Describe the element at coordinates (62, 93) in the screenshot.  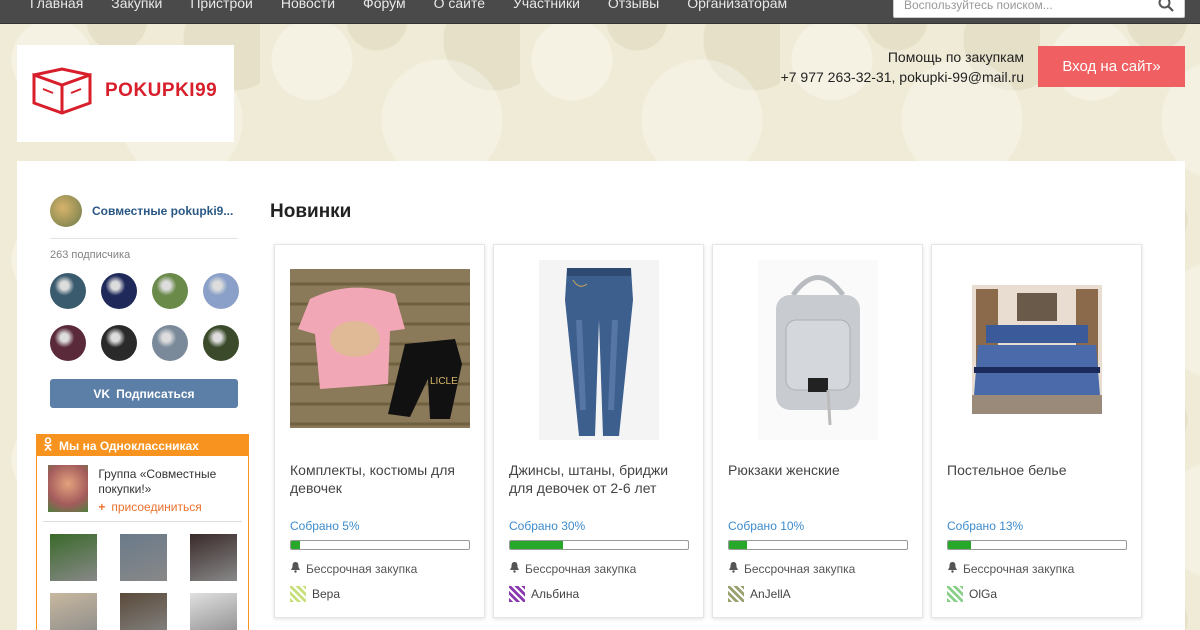
I see `logo-icon` at that location.